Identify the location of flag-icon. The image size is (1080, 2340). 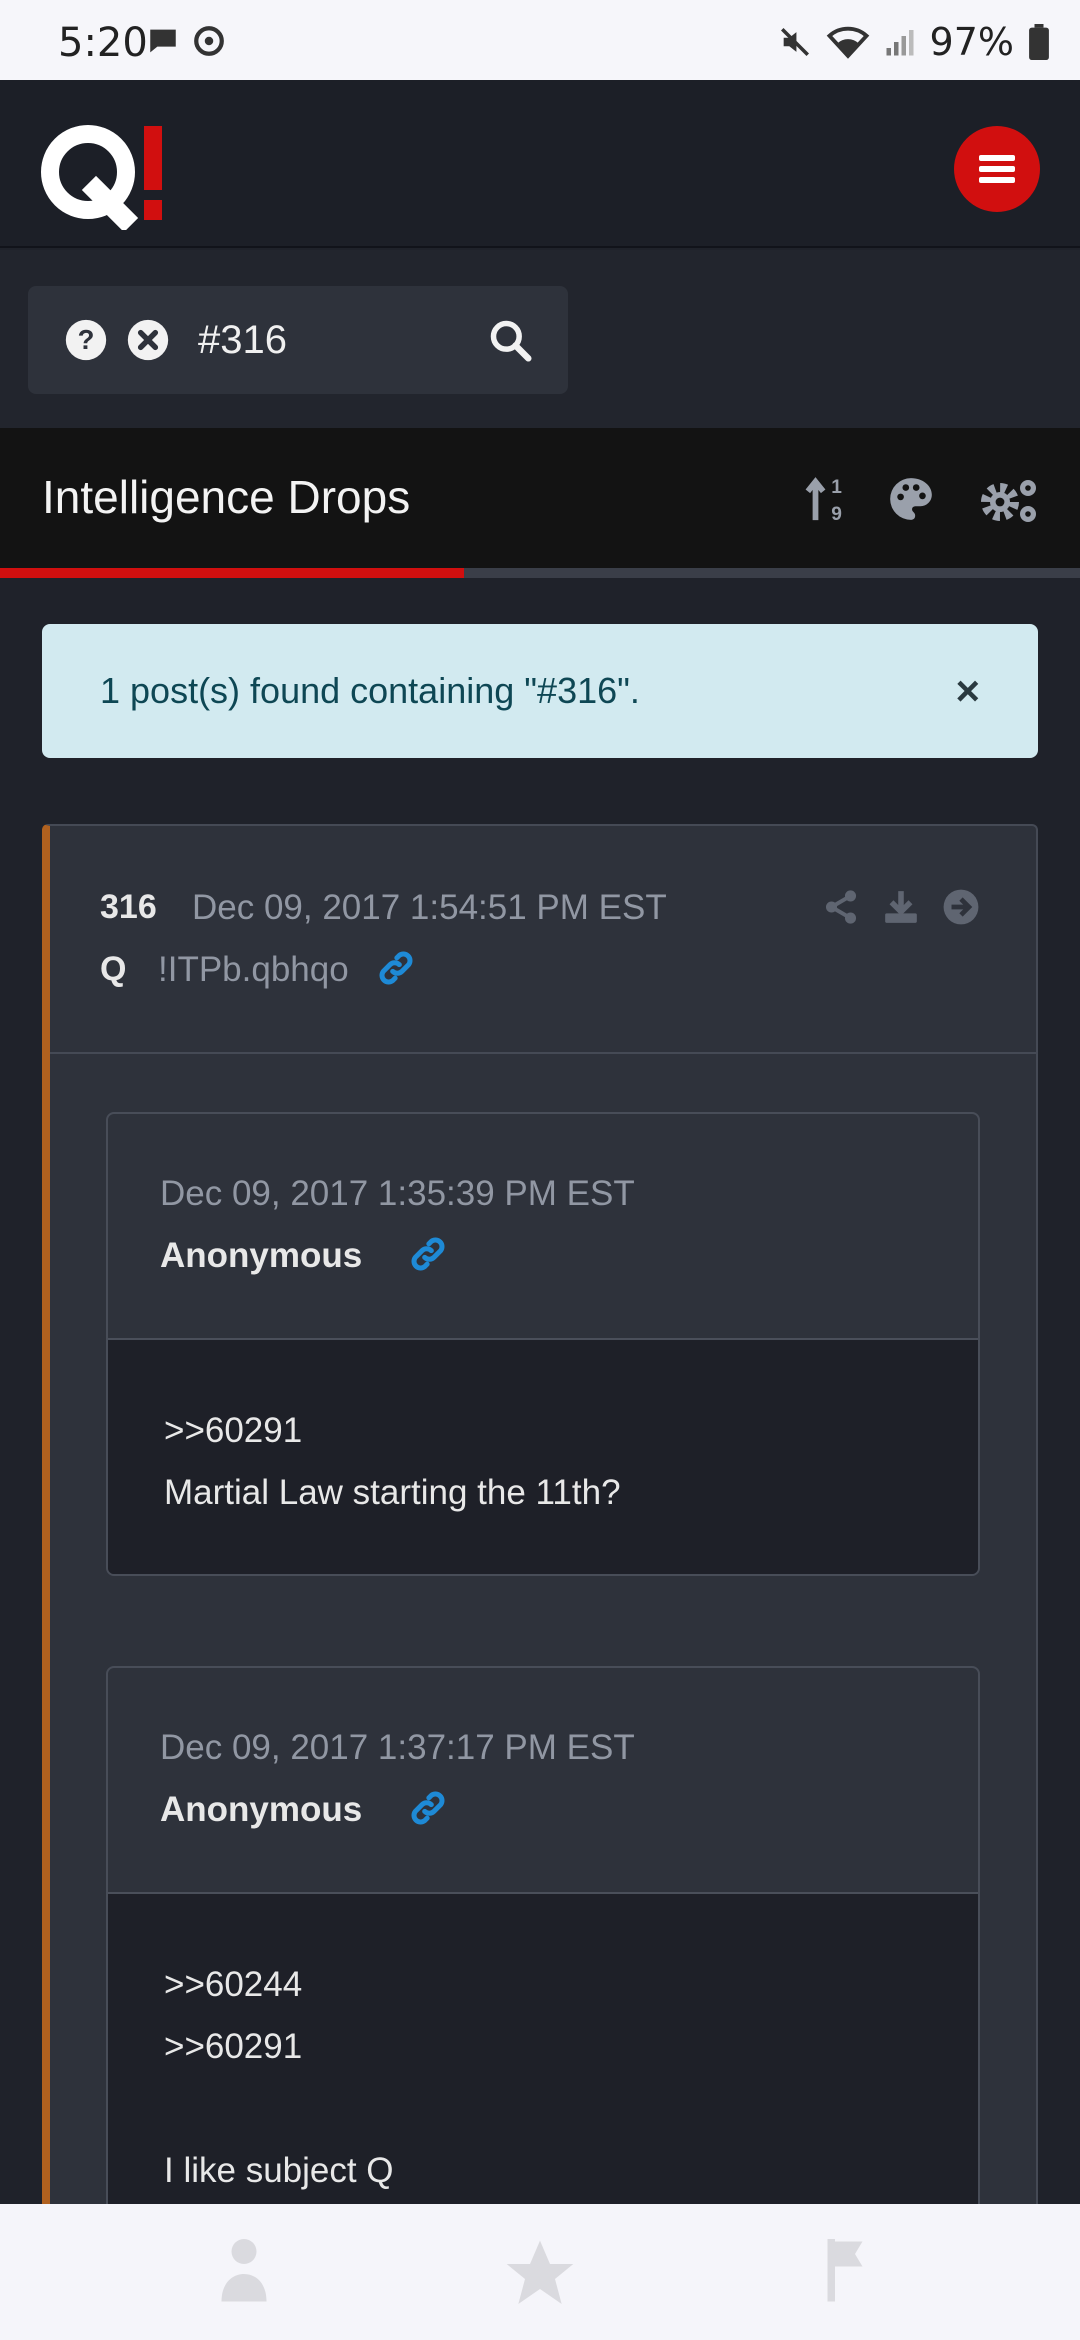
(845, 2269).